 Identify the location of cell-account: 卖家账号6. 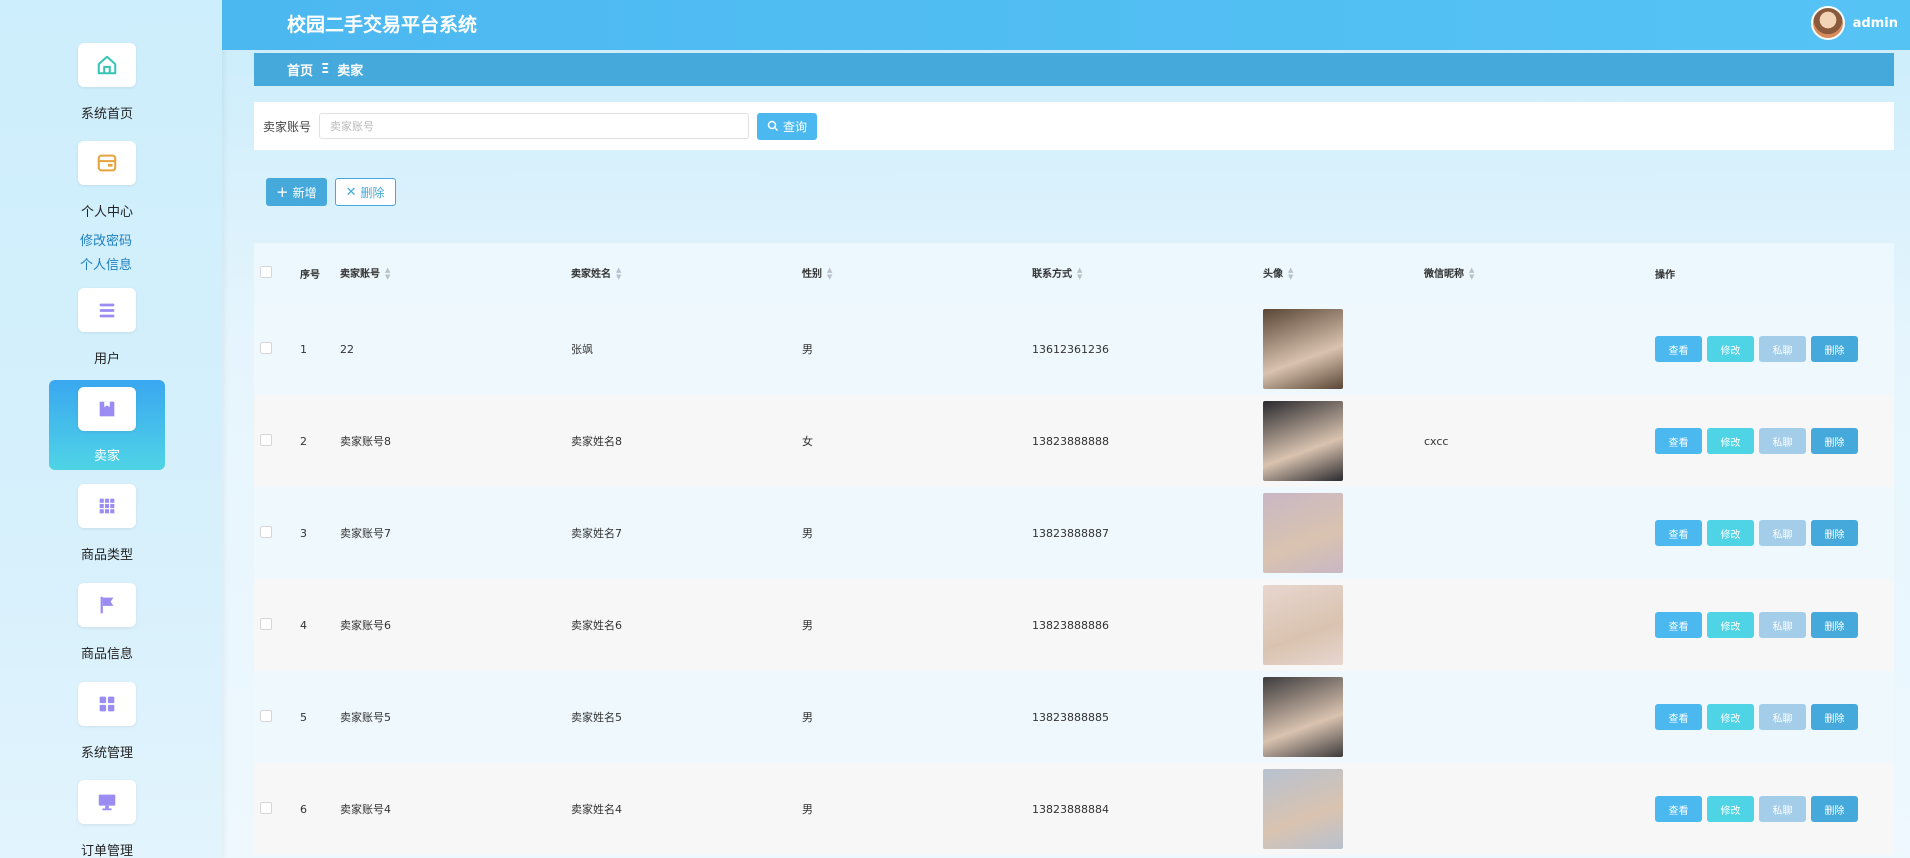
(365, 625).